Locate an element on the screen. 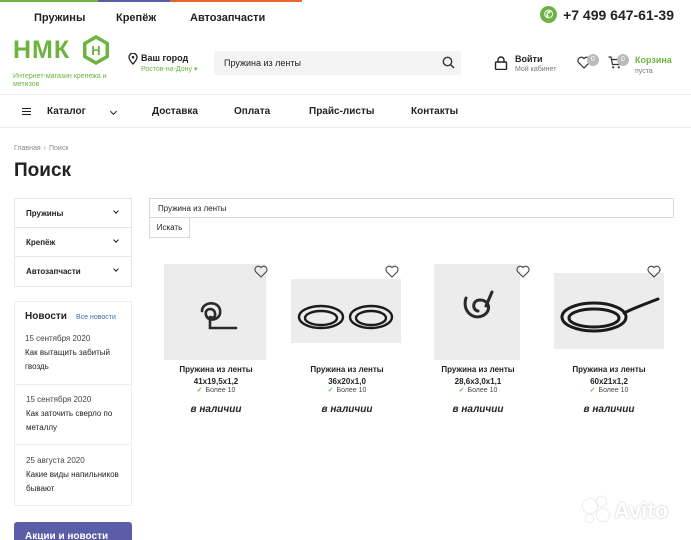 This screenshot has width=691, height=540. topnav-item-springs: Пружины is located at coordinates (59, 18).